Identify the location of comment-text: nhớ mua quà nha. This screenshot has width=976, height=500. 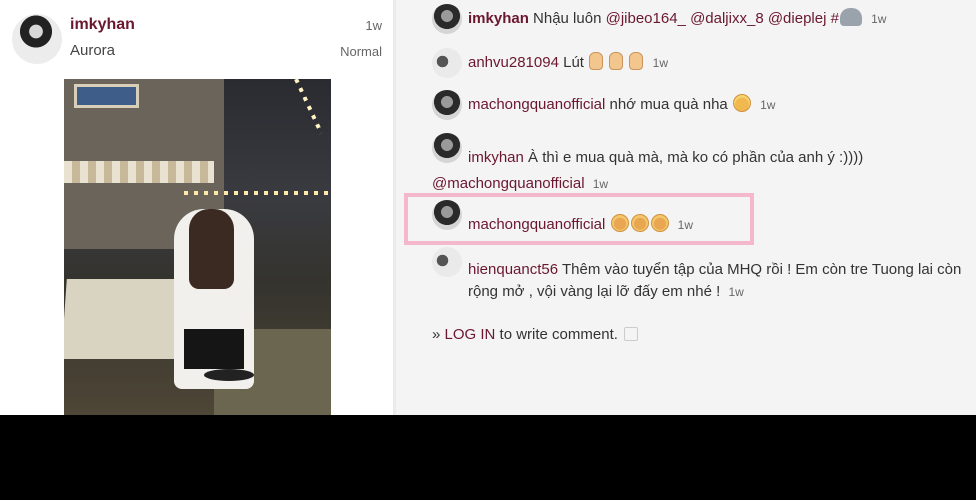
(668, 104).